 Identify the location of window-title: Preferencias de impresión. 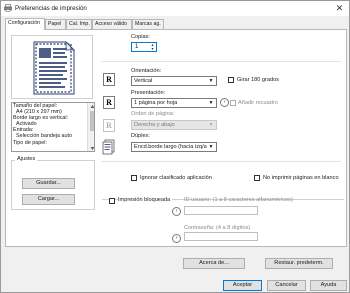
(51, 8).